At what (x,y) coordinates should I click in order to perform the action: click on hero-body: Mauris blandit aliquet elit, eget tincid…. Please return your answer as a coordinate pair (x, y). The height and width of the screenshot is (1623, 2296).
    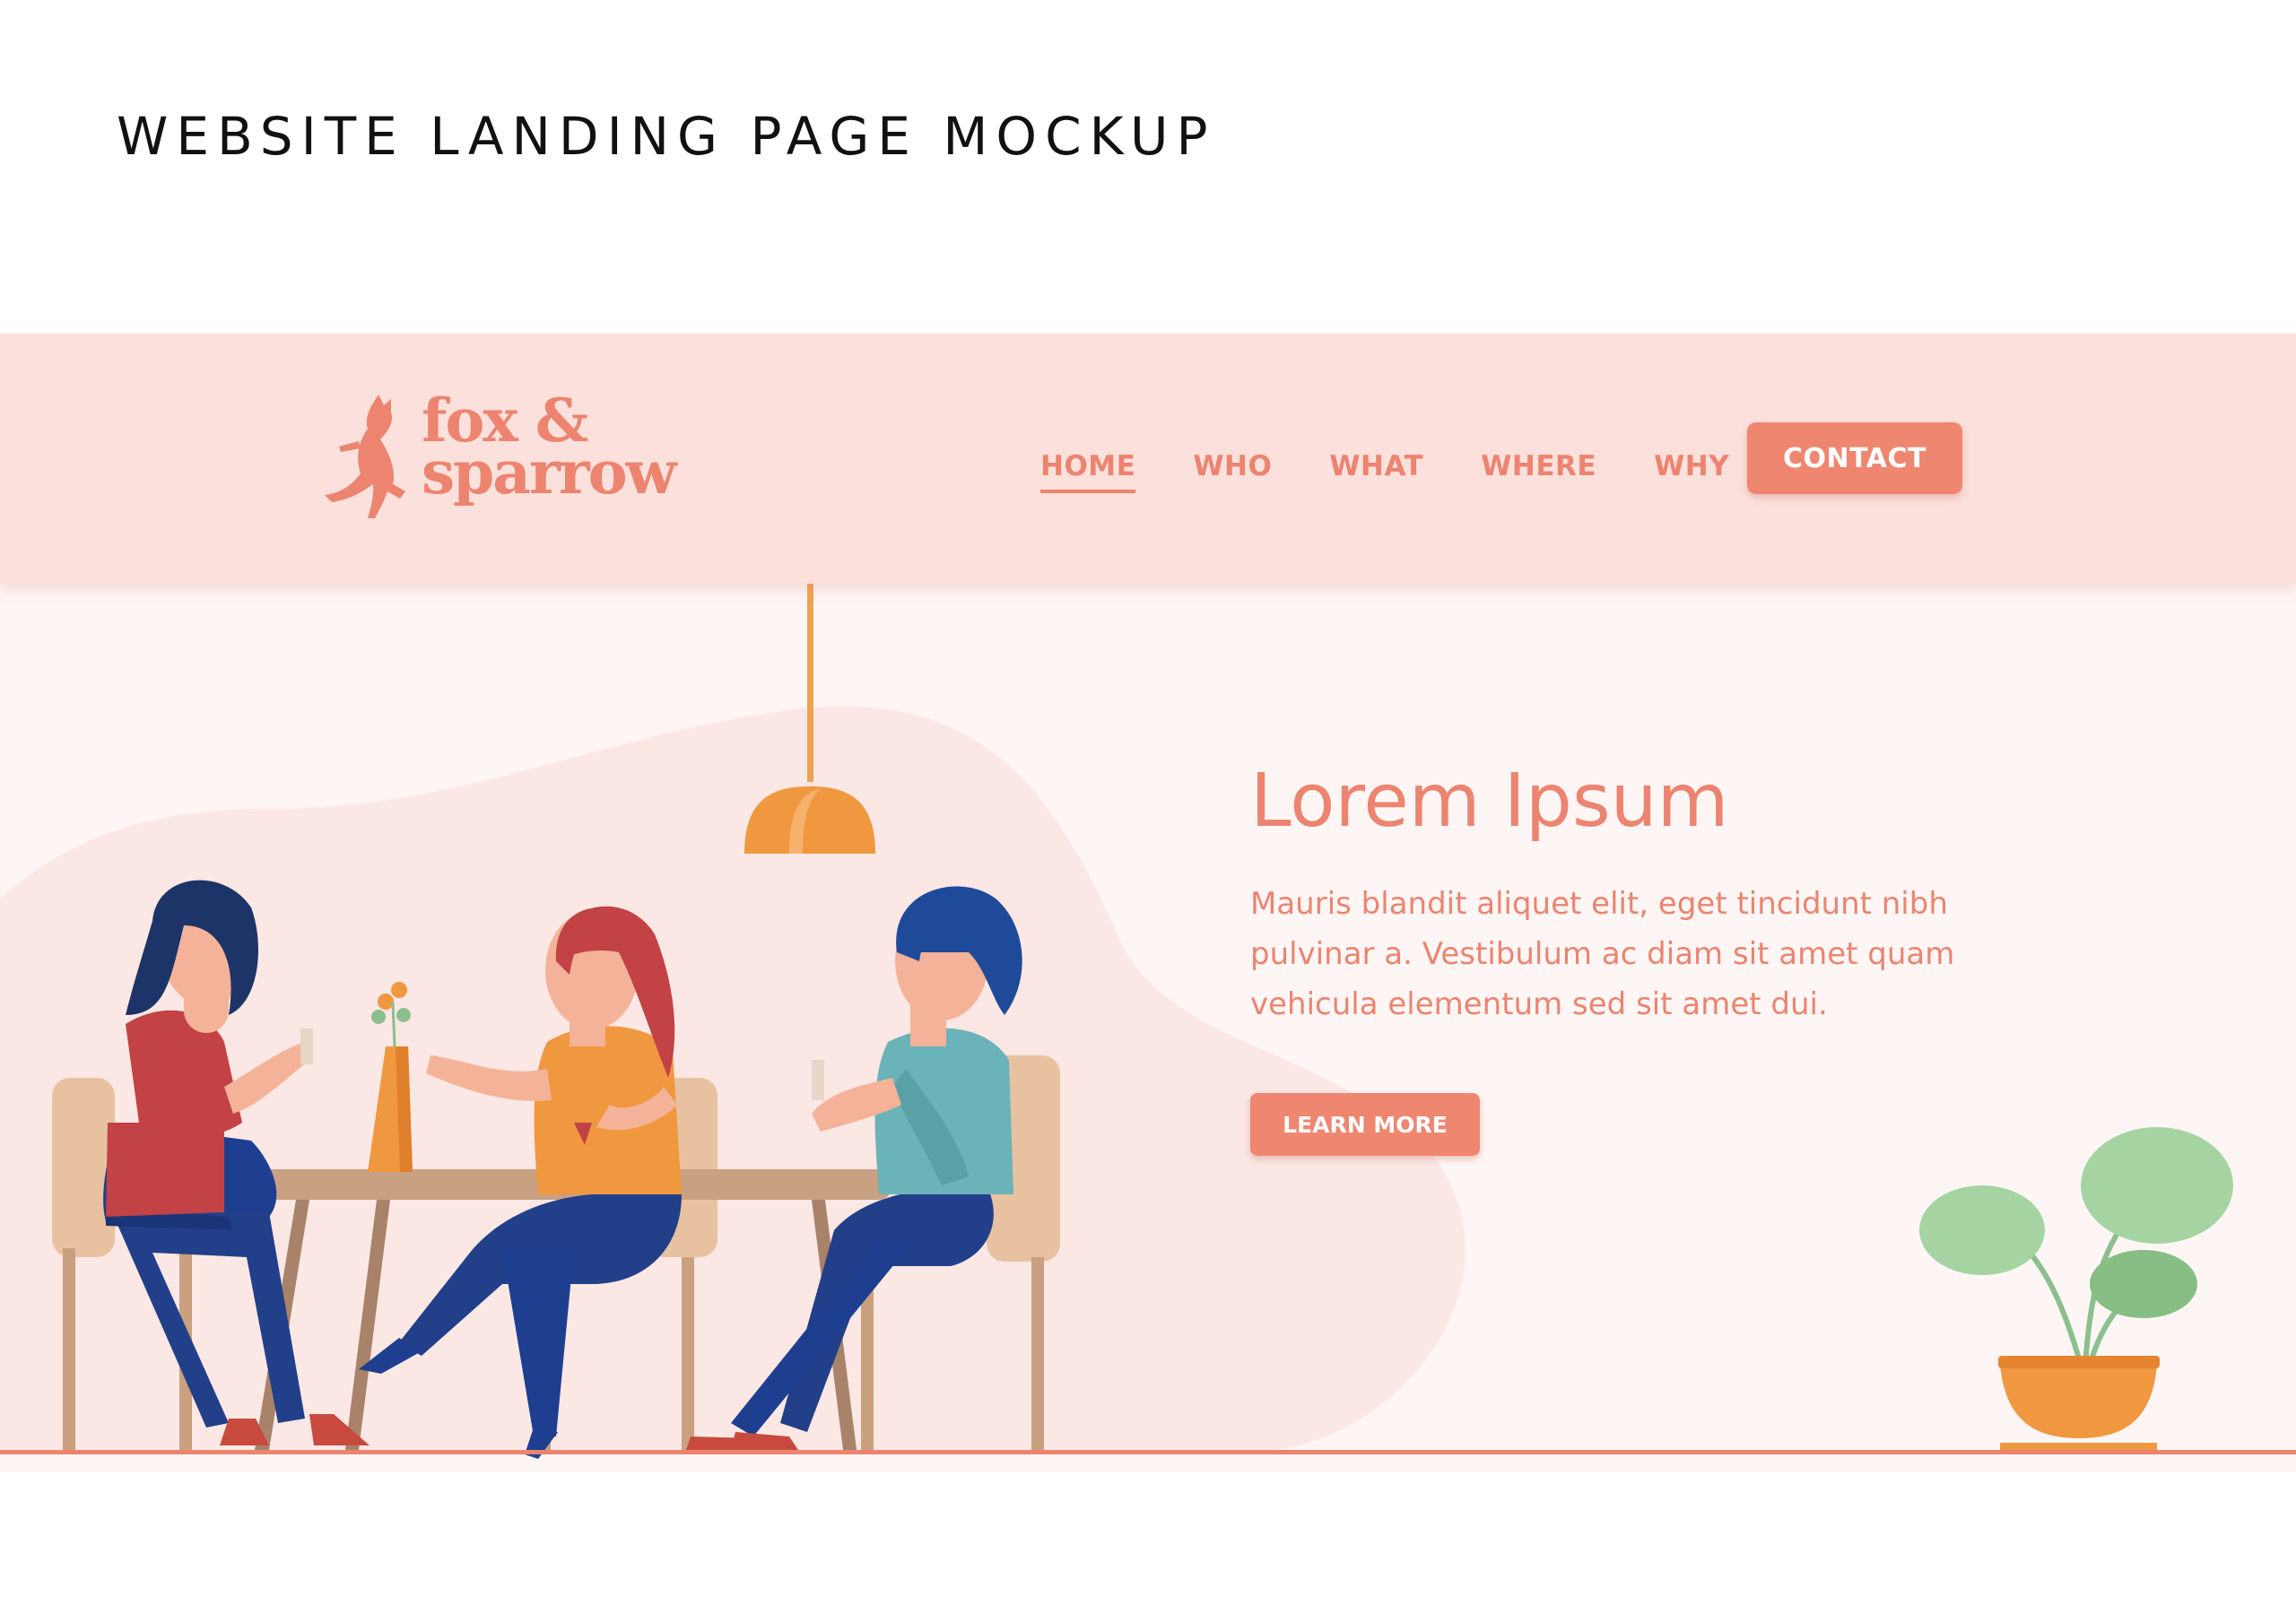
    Looking at the image, I should click on (1627, 954).